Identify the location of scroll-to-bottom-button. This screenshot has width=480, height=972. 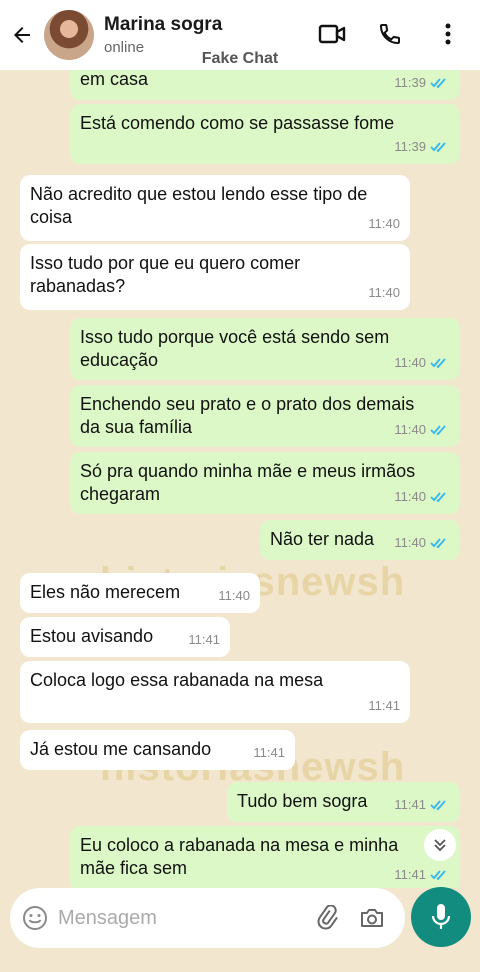
(440, 845).